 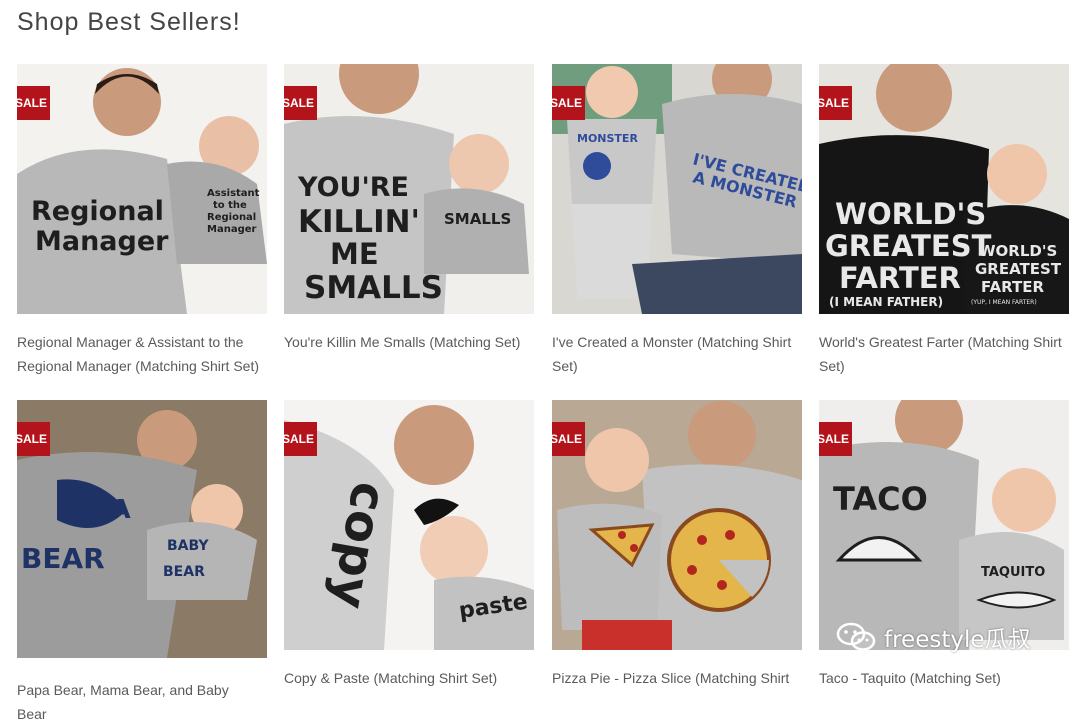 What do you see at coordinates (359, 222) in the screenshot?
I see `shirt-text: KILLIN'` at bounding box center [359, 222].